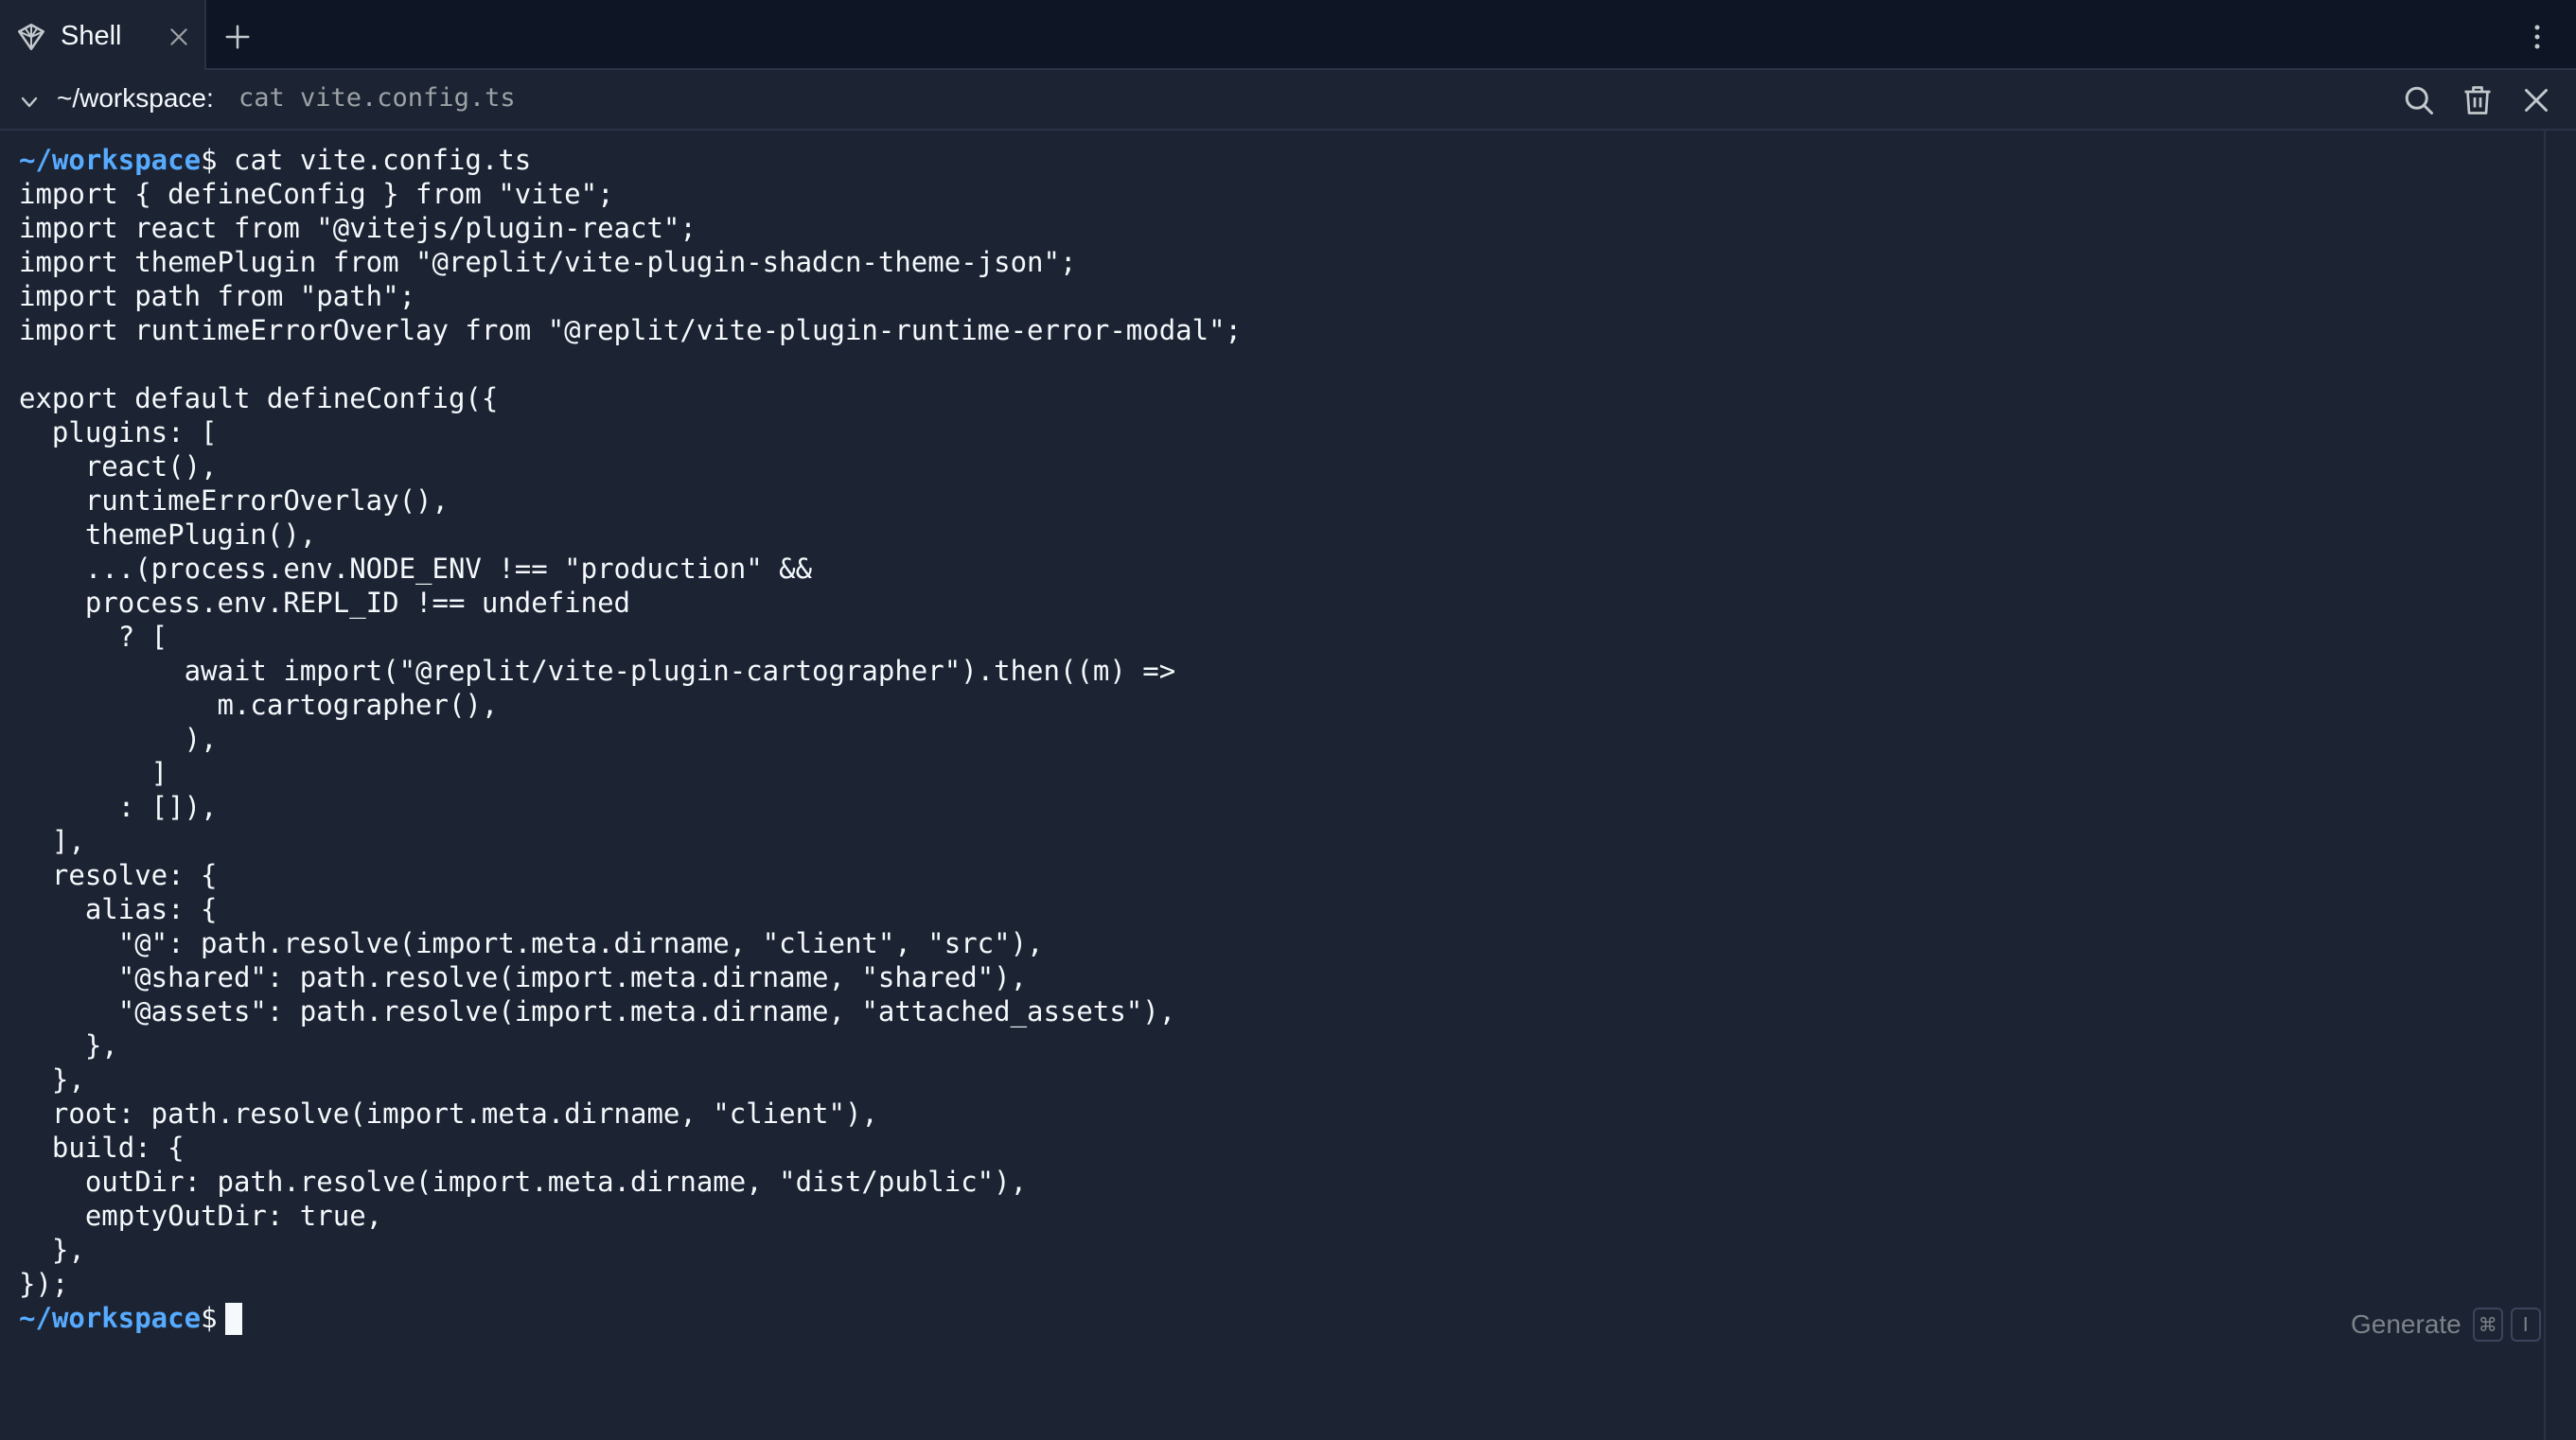  I want to click on search-icon, so click(2419, 100).